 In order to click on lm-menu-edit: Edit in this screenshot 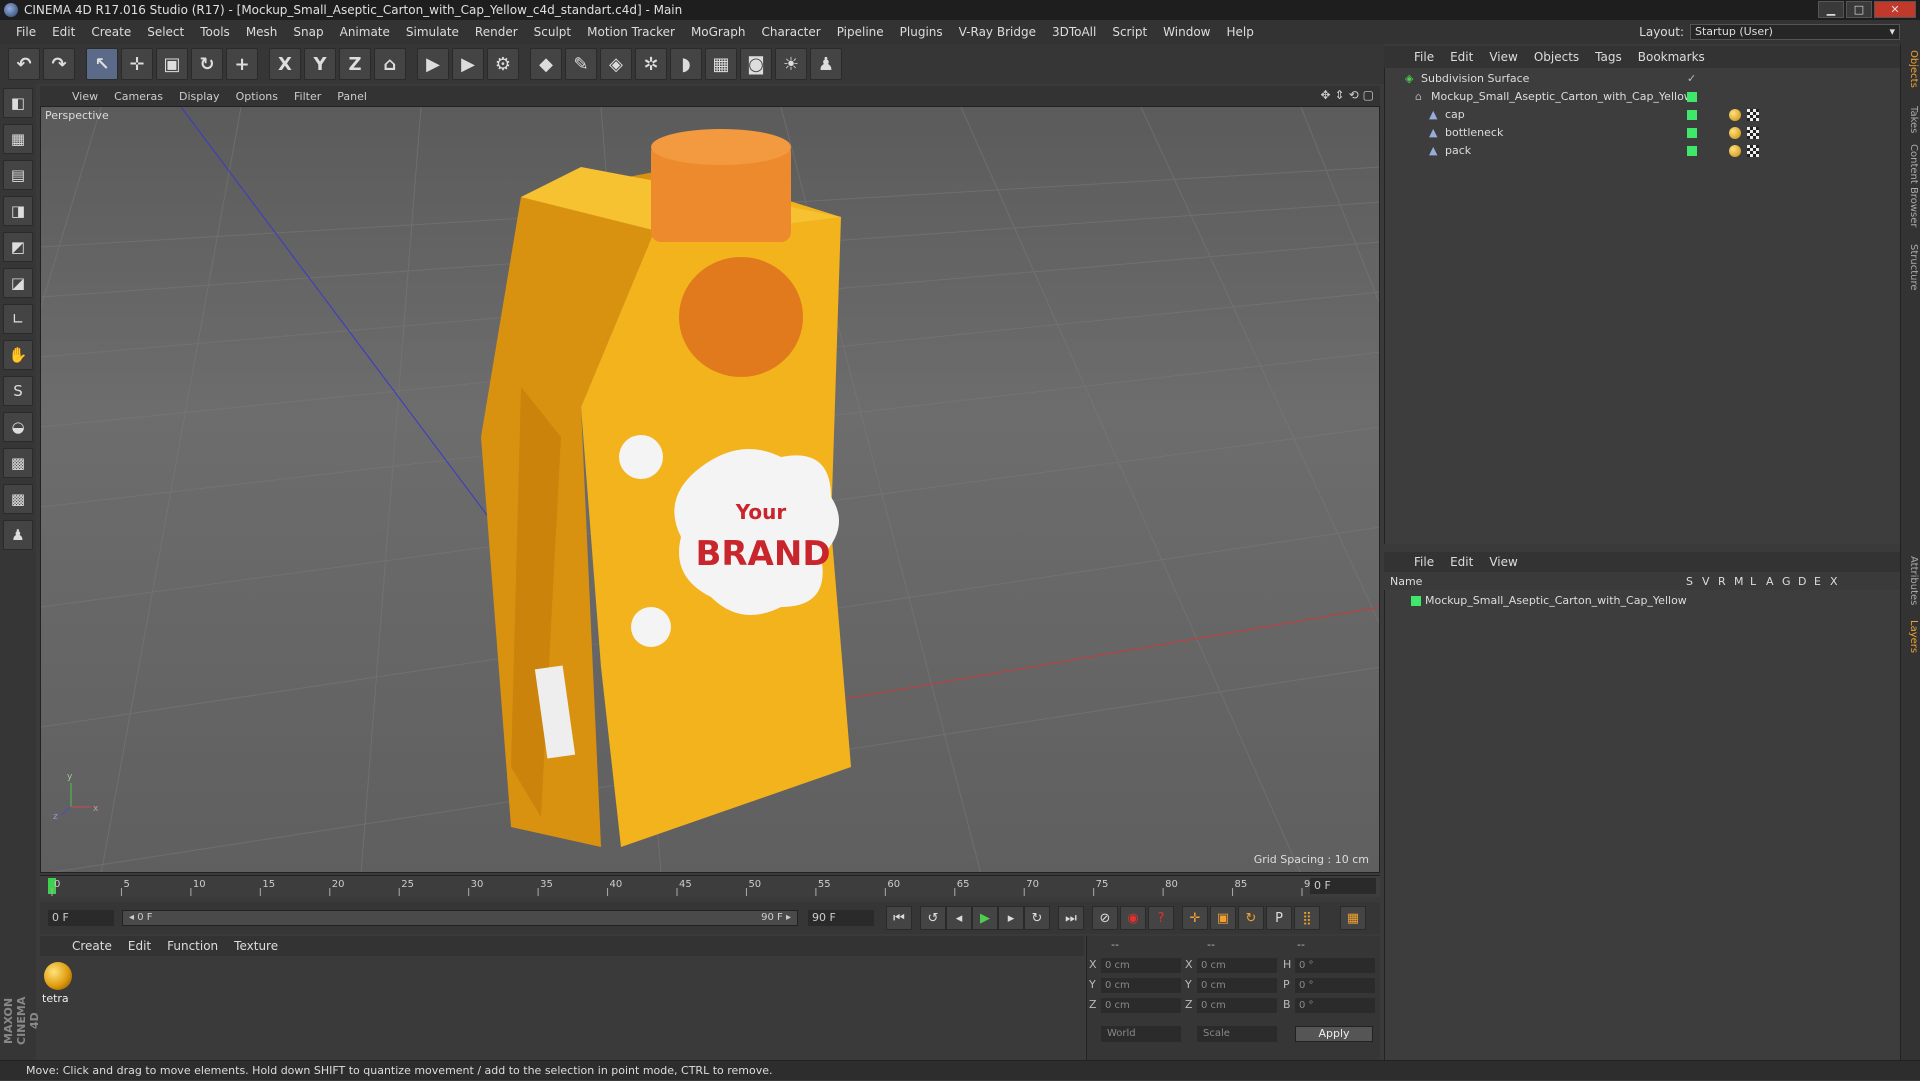, I will do `click(1461, 562)`.